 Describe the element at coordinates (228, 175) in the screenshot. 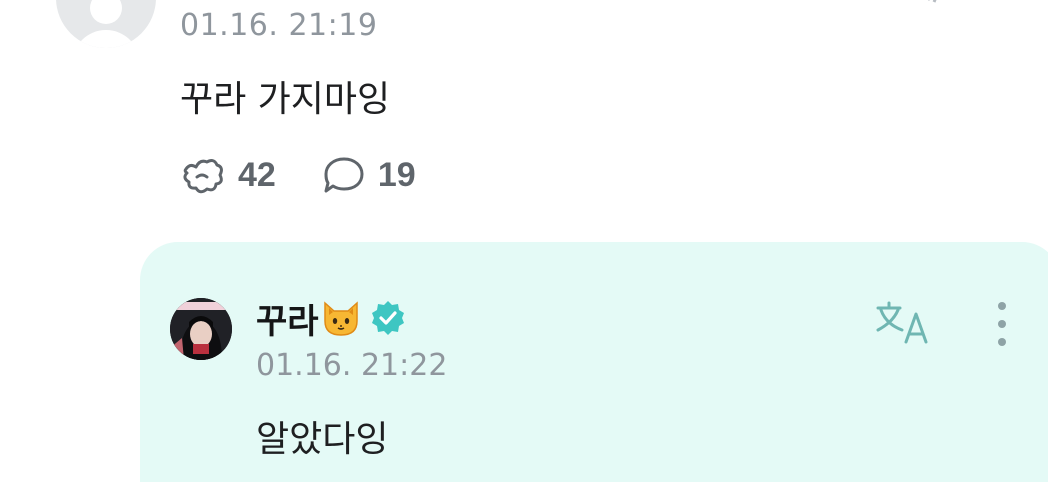

I see `like-button: 42` at that location.